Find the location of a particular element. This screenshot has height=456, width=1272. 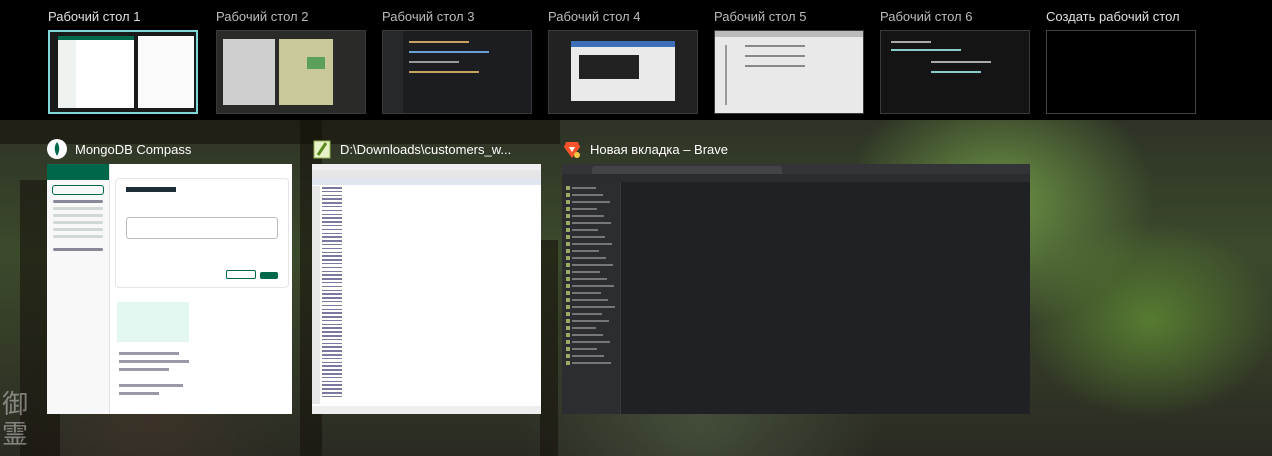

new-desktop: Создать рабочий стол is located at coordinates (1121, 61).